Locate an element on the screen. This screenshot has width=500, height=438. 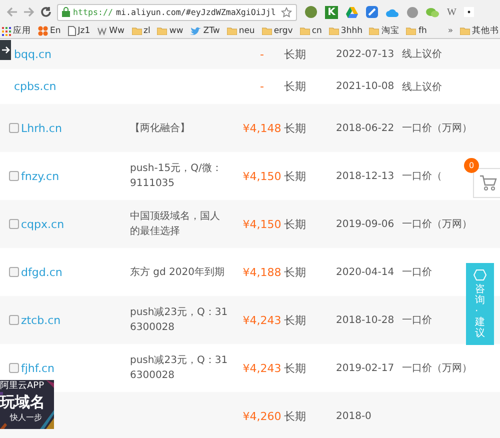
expiry-date: 2020-04-14 is located at coordinates (365, 272).